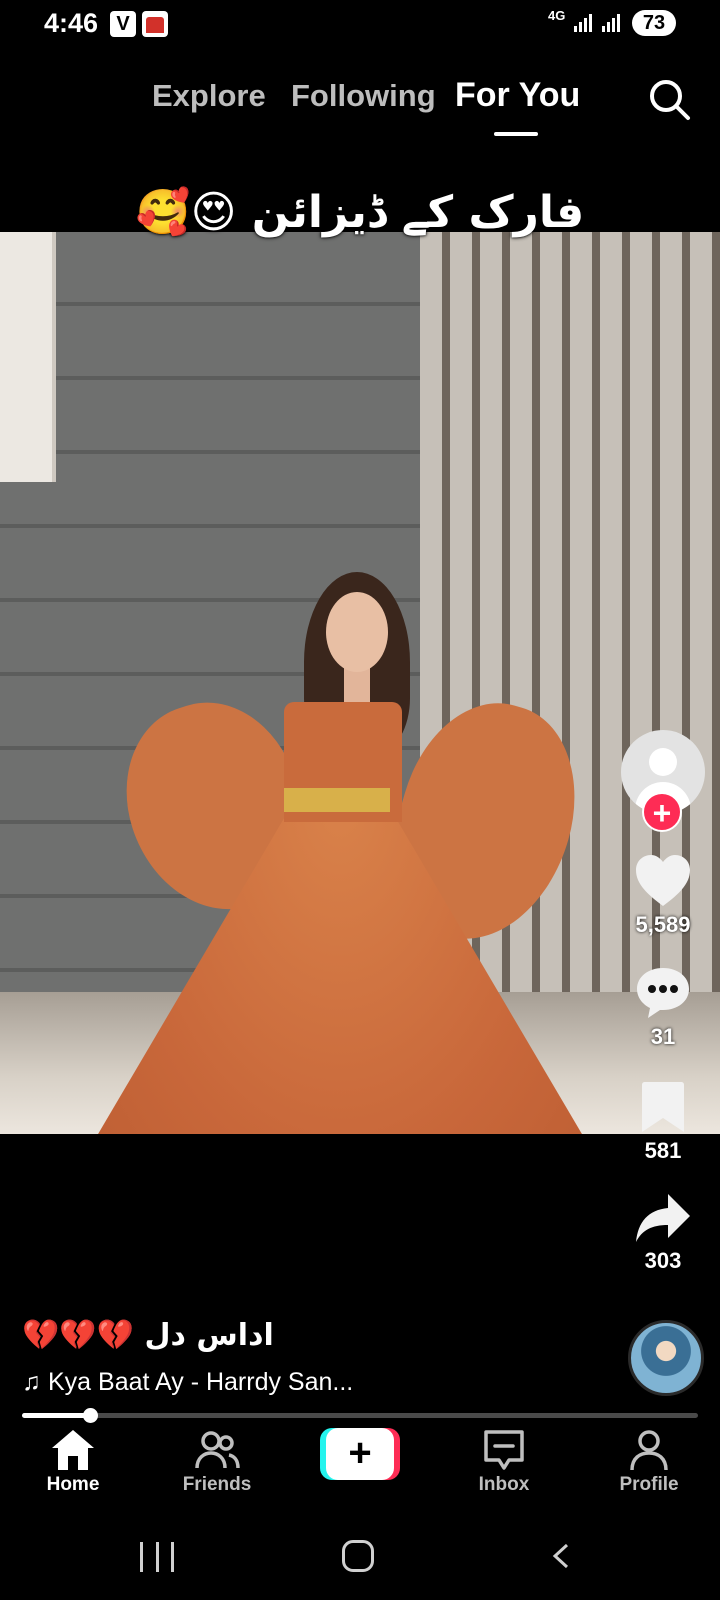 The image size is (720, 1600). I want to click on comment-icon, so click(663, 993).